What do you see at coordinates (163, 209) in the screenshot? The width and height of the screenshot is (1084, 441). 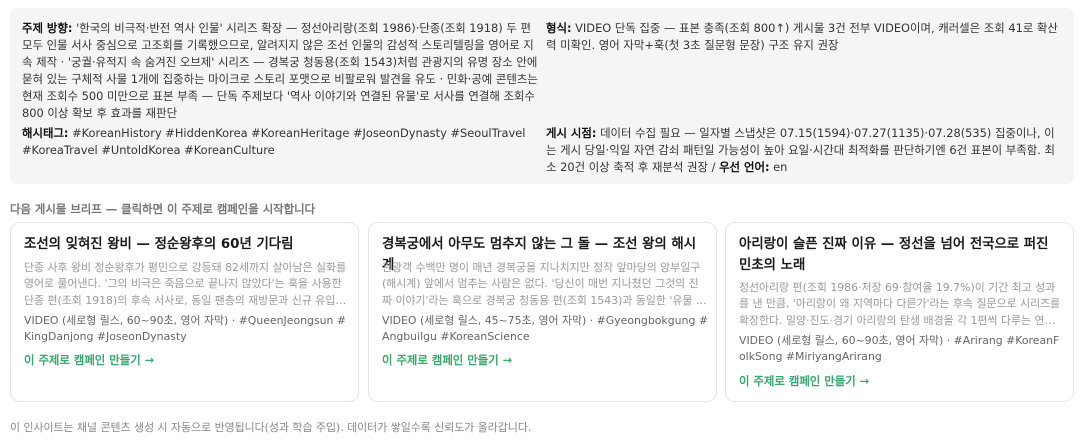 I see `brief-heading: 다음 게시물 브리프 — 클릭하면 이 주제로 캠페인을 시작합니다` at bounding box center [163, 209].